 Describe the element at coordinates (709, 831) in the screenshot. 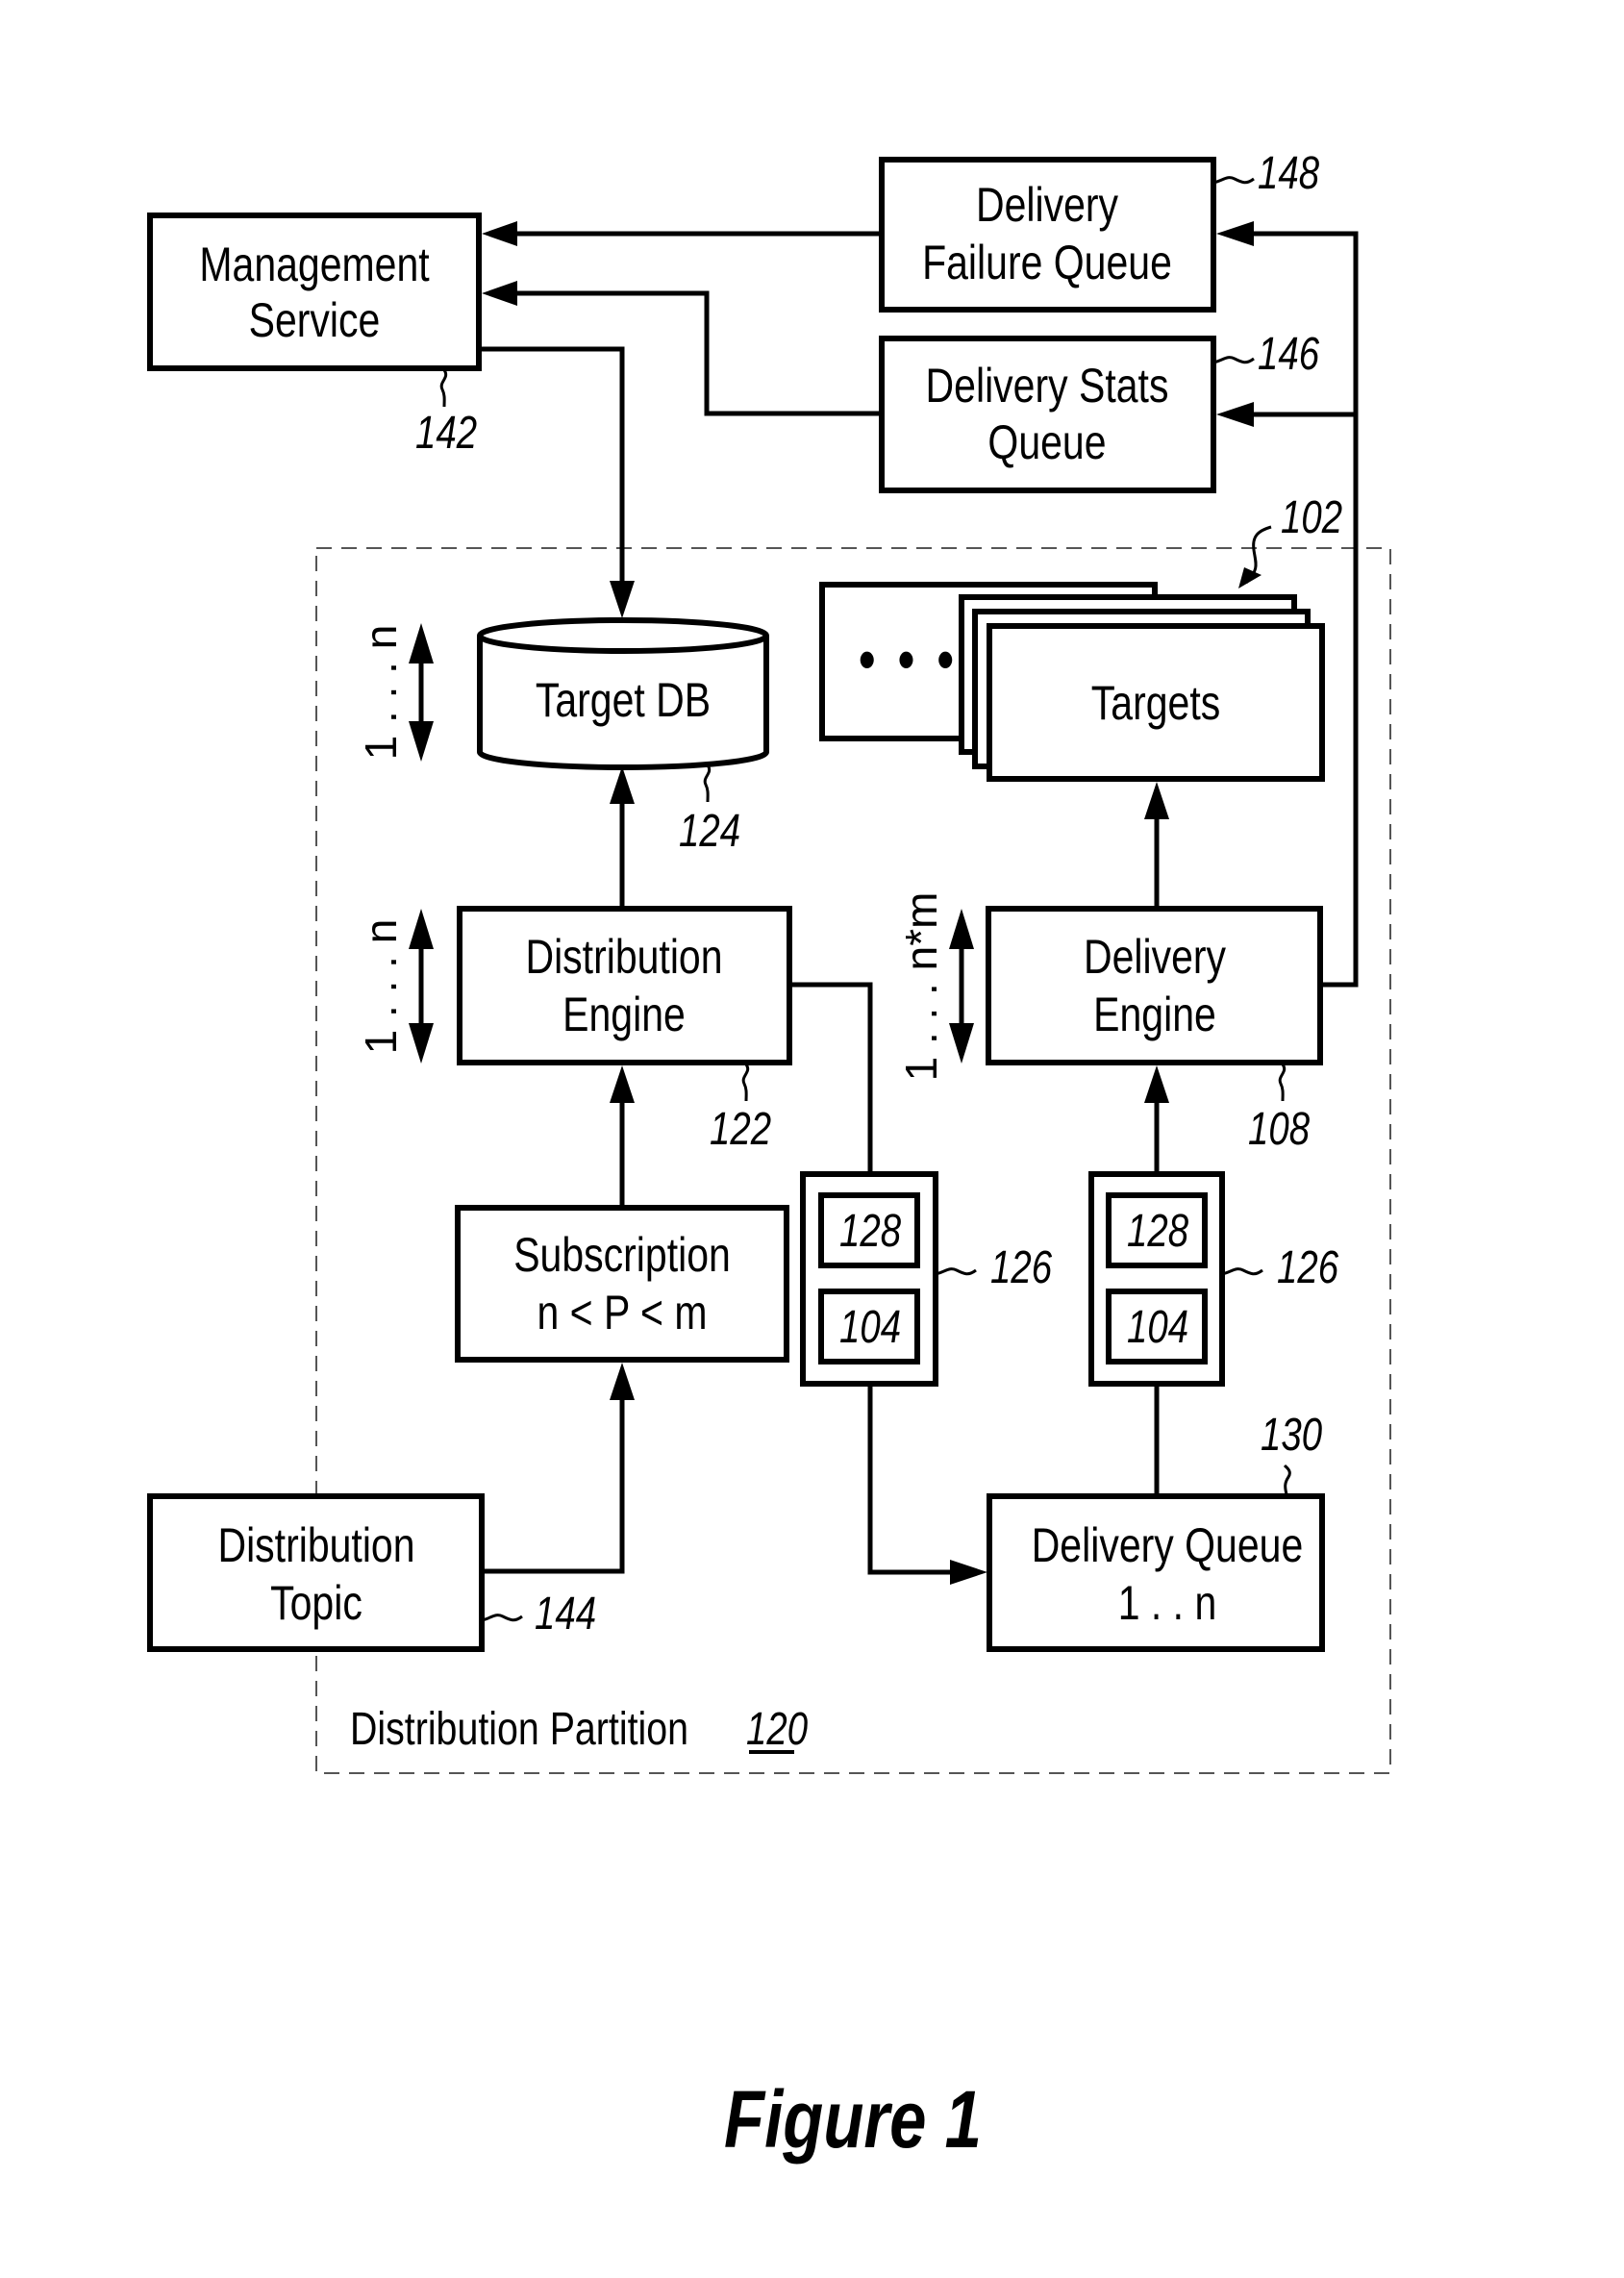

I see `ref-124: 124` at that location.